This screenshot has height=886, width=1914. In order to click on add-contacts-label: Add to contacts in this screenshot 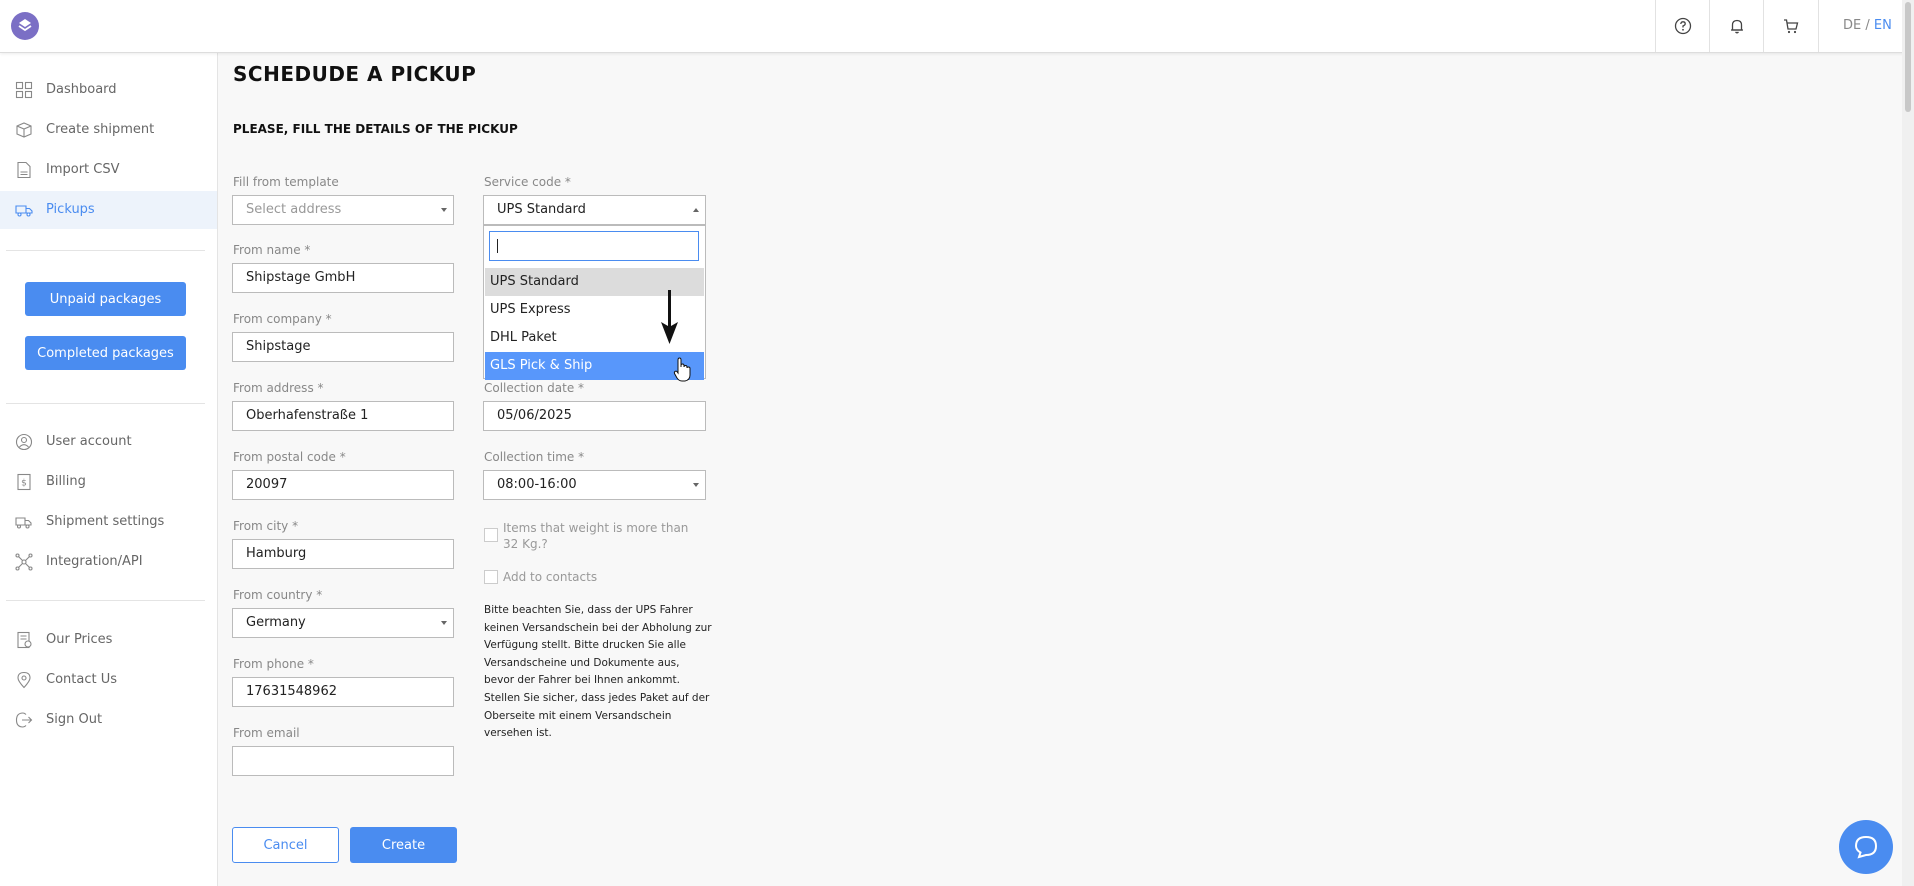, I will do `click(550, 577)`.